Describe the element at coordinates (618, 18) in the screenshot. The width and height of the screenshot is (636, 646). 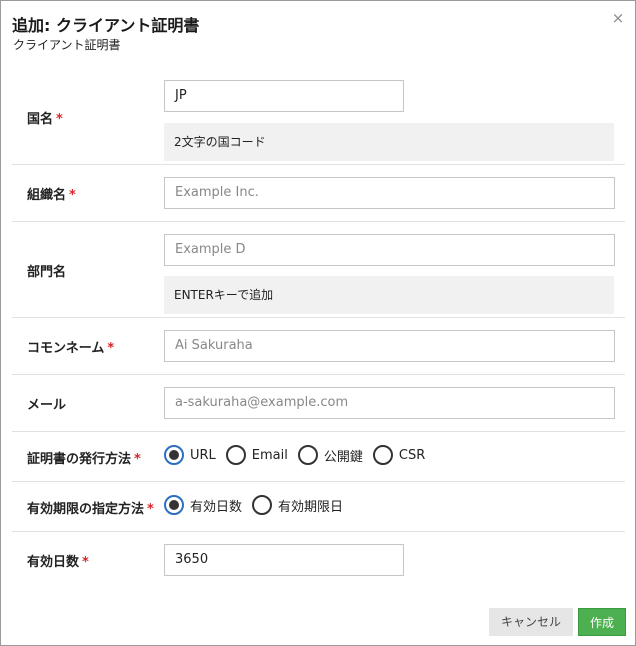
I see `close-icon: ×` at that location.